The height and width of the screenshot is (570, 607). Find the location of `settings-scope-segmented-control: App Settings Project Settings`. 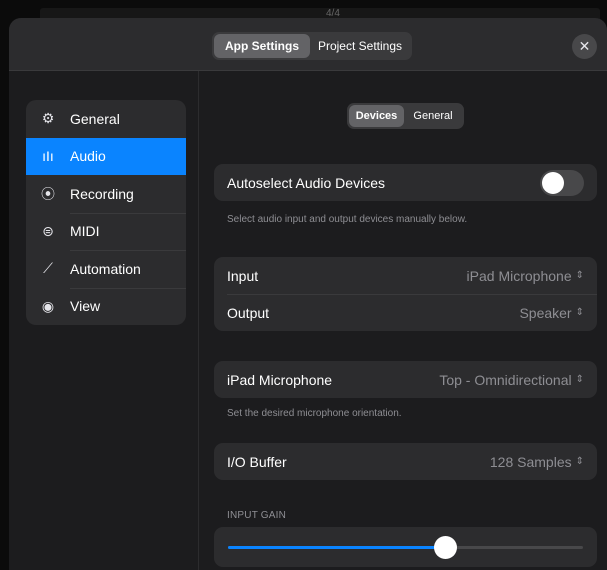

settings-scope-segmented-control: App Settings Project Settings is located at coordinates (312, 46).